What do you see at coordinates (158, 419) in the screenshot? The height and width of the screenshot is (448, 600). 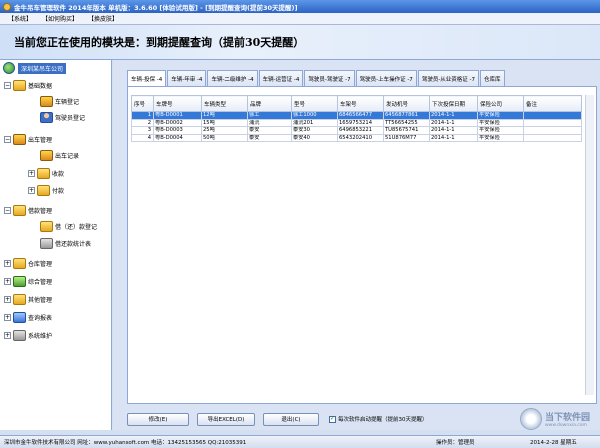 I see `modify-button: 修改(E)` at bounding box center [158, 419].